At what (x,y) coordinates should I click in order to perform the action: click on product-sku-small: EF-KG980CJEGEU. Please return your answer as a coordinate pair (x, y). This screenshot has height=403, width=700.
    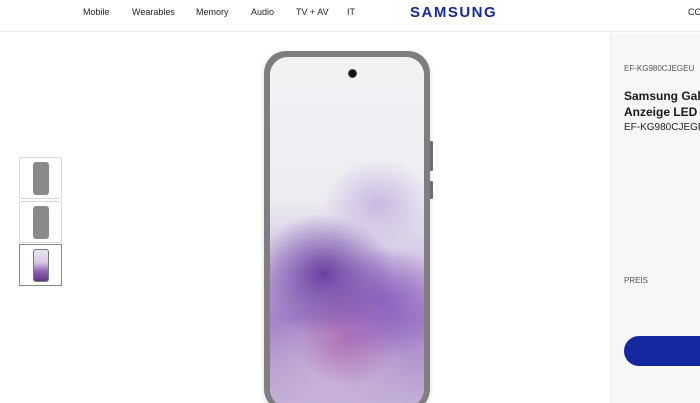
    Looking at the image, I should click on (659, 68).